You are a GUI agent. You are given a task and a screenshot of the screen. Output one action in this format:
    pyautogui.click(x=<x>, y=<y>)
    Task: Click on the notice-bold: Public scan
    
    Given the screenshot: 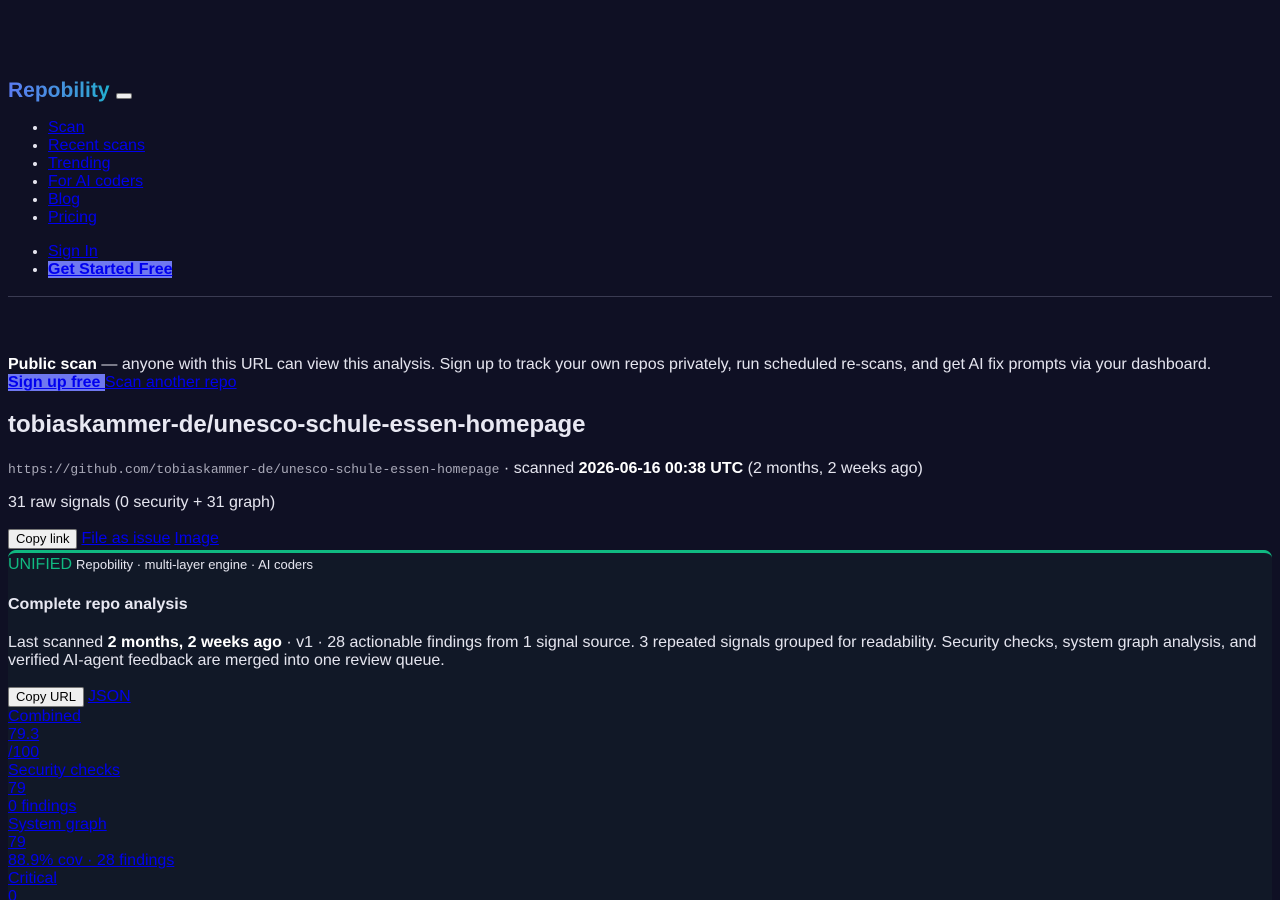 What is the action you would take?
    pyautogui.click(x=52, y=364)
    